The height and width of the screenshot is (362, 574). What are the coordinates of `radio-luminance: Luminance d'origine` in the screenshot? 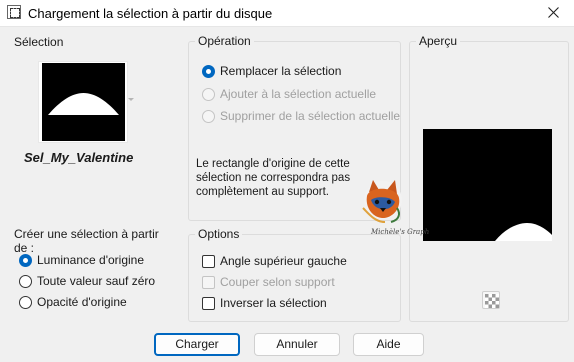 It's located at (81, 260).